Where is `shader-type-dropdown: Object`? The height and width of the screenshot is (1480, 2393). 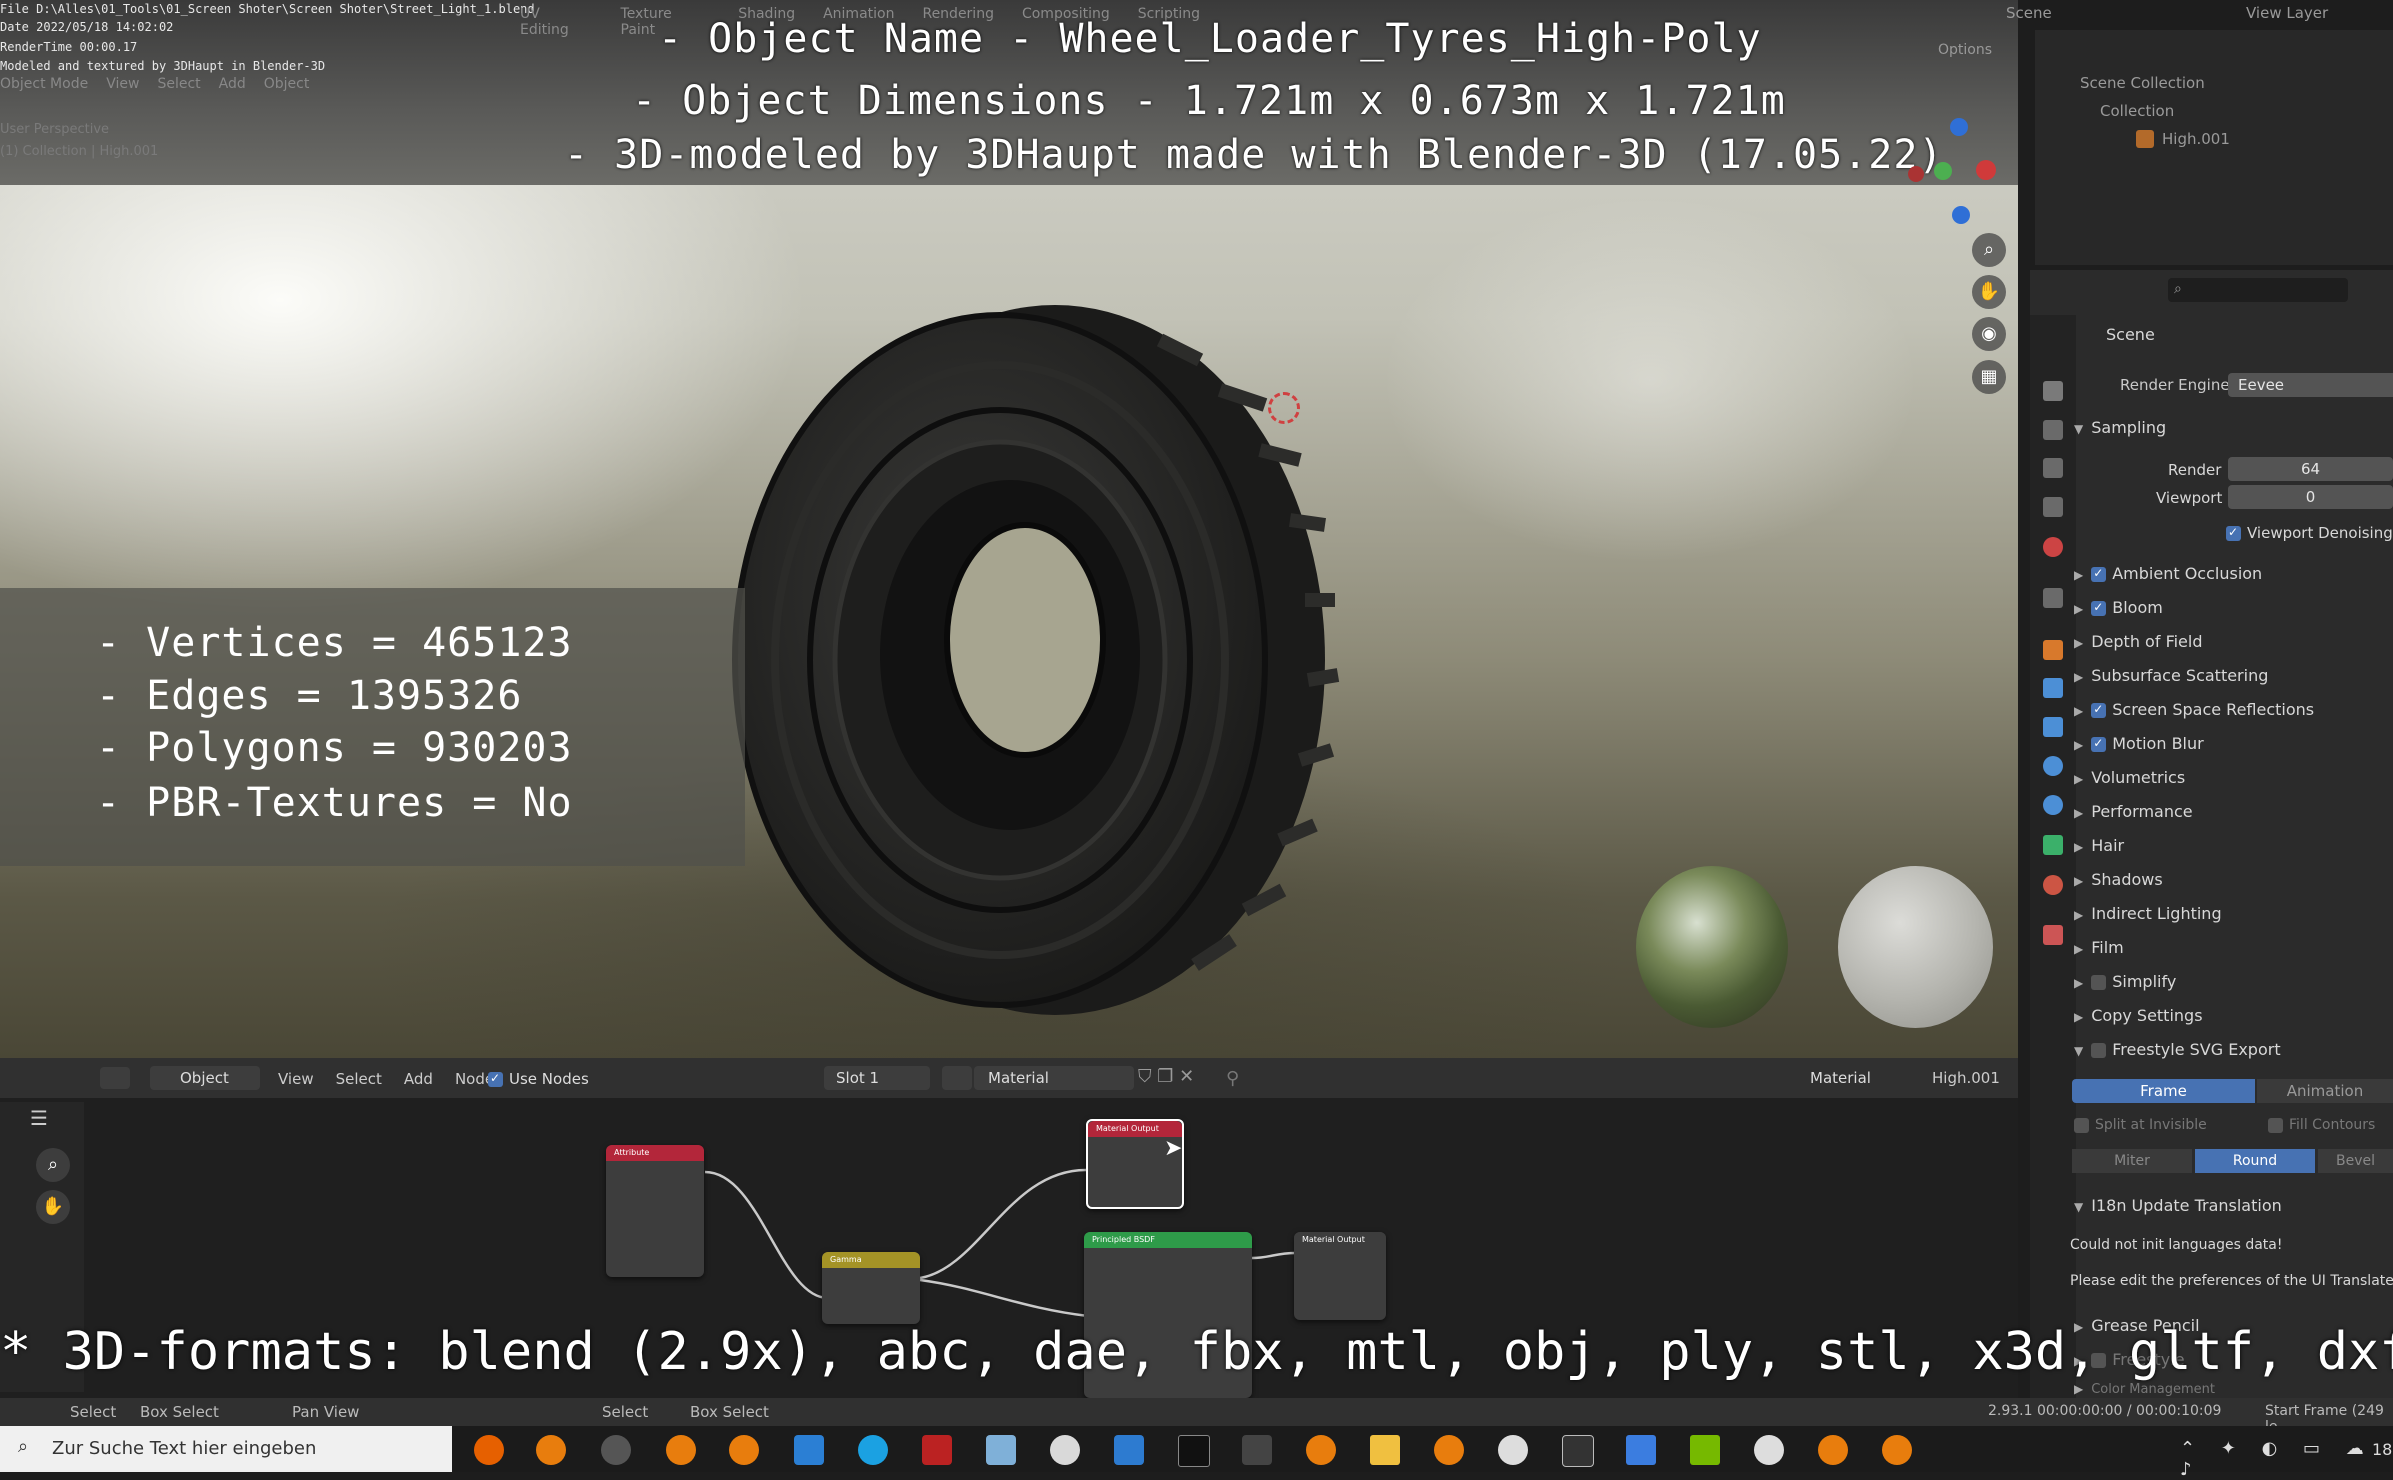
shader-type-dropdown: Object is located at coordinates (205, 1078).